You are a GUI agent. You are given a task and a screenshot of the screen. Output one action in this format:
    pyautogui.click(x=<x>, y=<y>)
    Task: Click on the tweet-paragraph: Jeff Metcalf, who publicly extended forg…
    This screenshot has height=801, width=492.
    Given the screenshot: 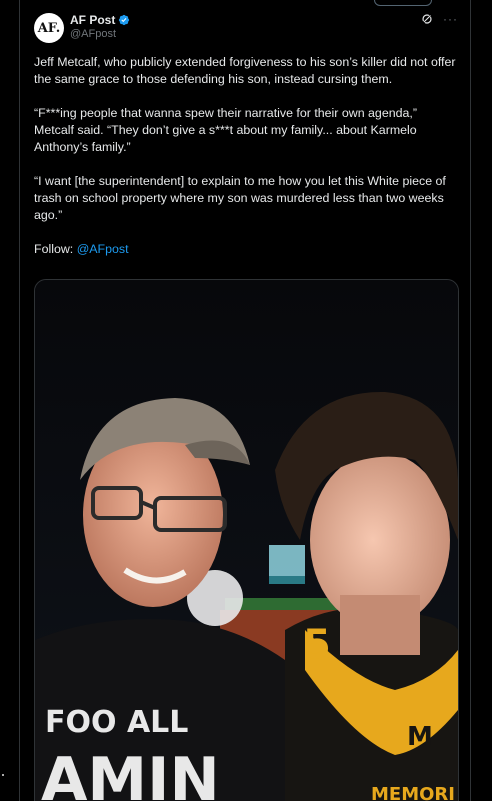 What is the action you would take?
    pyautogui.click(x=246, y=70)
    